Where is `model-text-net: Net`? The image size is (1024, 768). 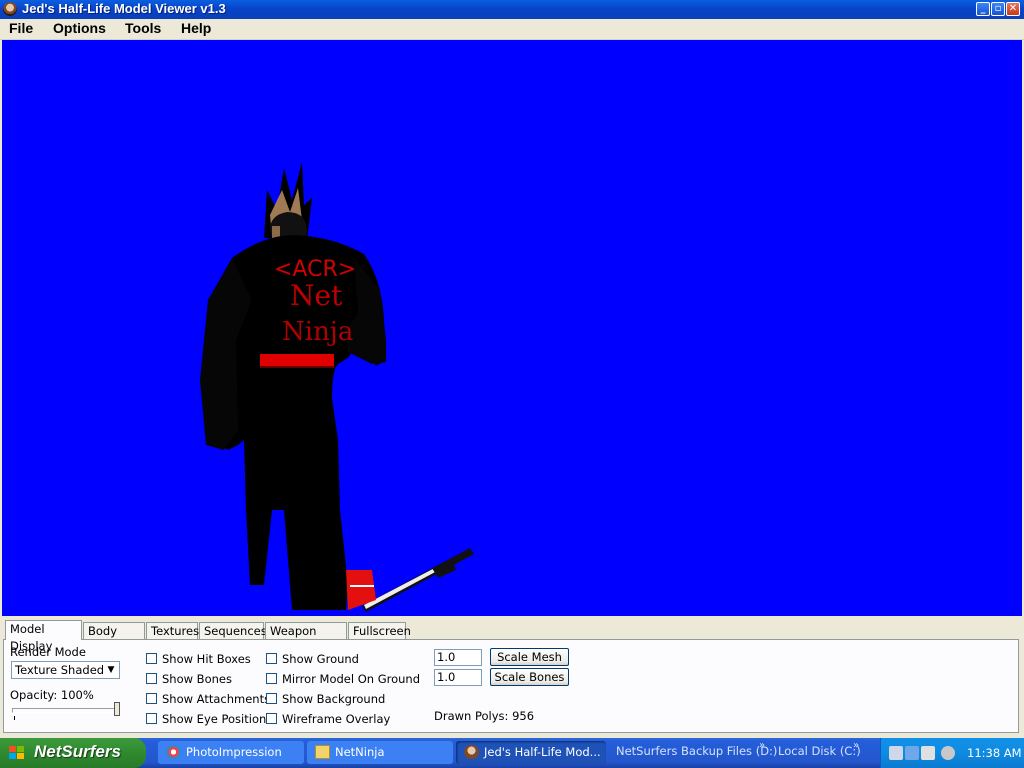
model-text-net: Net is located at coordinates (316, 295).